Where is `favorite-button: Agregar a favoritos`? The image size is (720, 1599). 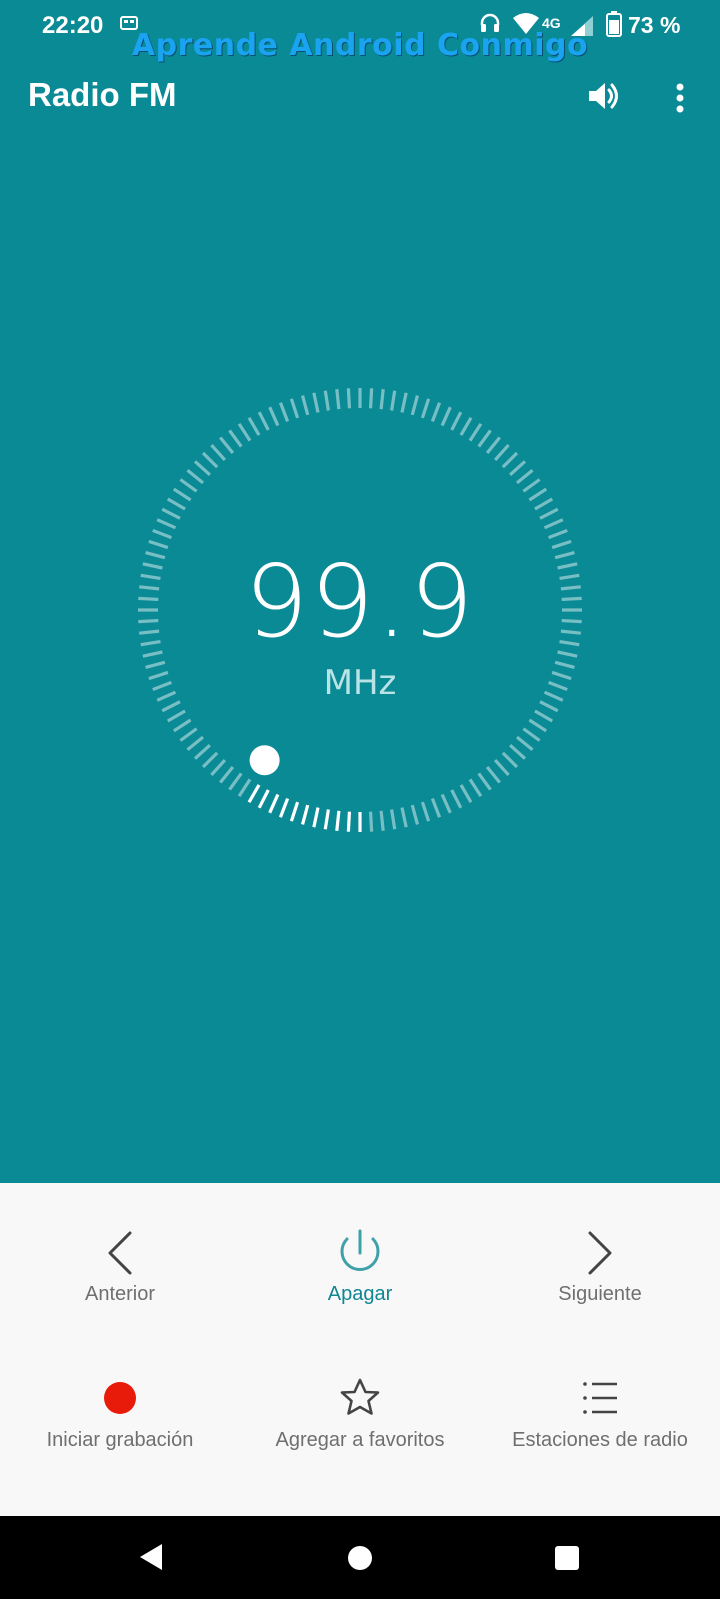
favorite-button: Agregar a favoritos is located at coordinates (360, 1433).